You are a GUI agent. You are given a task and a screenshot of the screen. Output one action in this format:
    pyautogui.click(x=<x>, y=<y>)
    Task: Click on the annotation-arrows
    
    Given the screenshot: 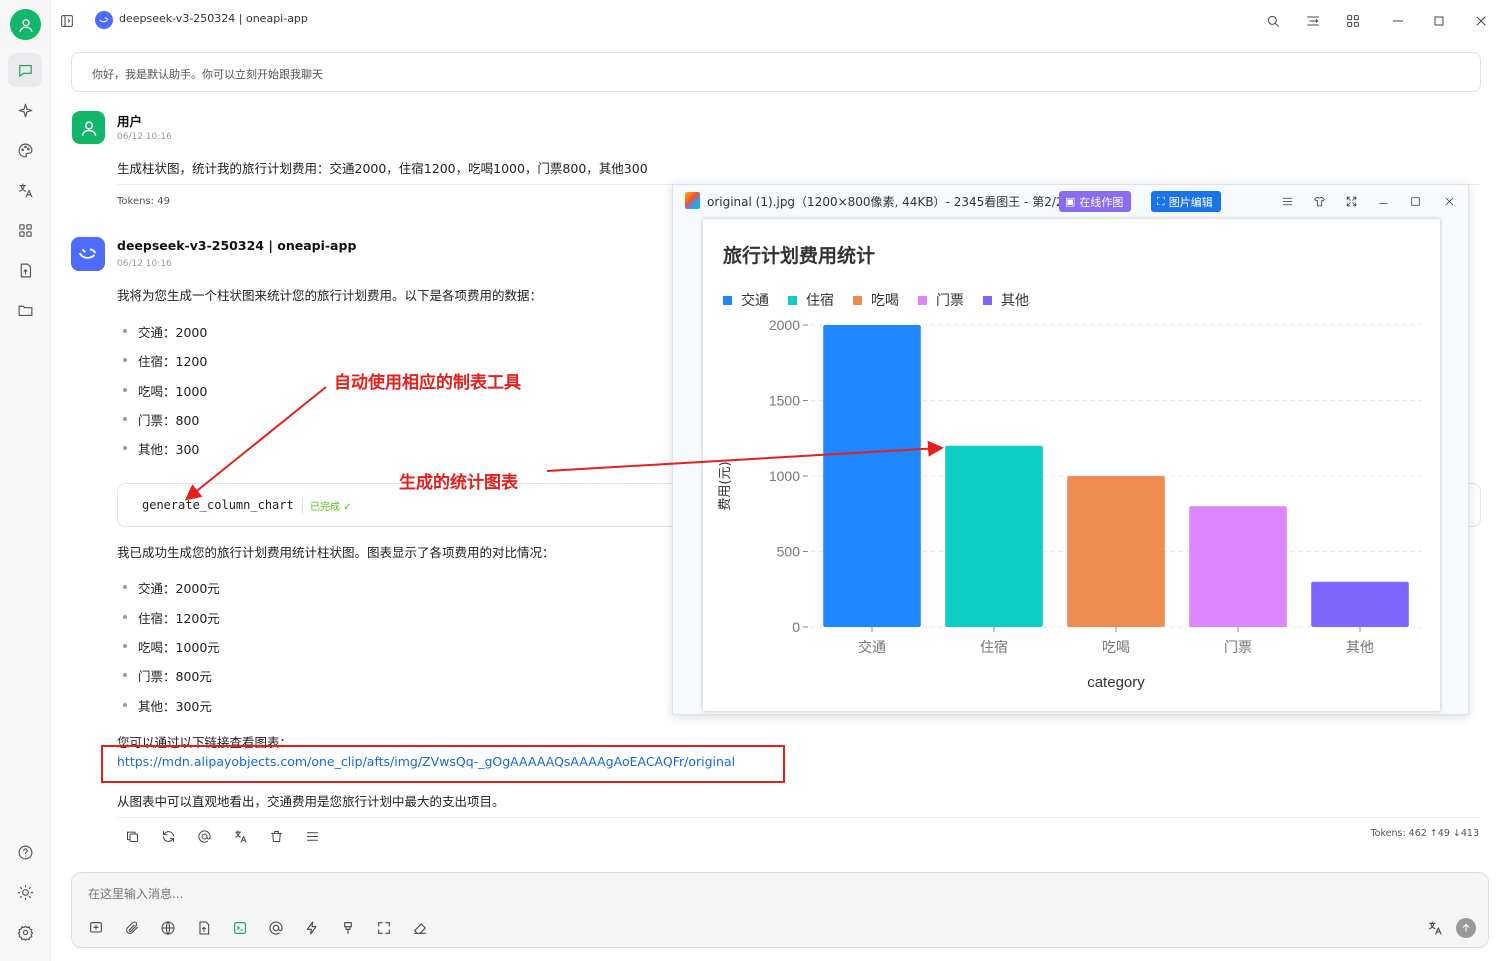 What is the action you would take?
    pyautogui.click(x=564, y=443)
    